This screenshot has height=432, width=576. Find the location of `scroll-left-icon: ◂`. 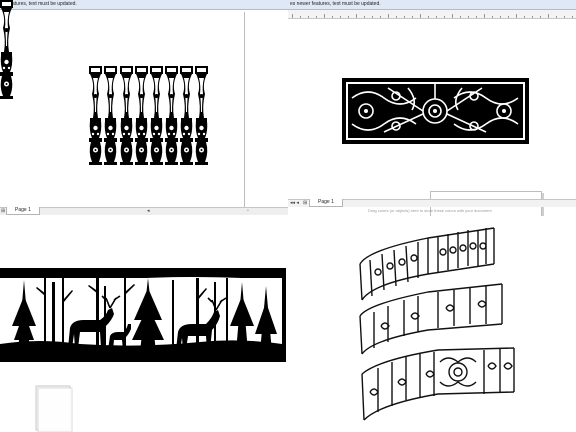

scroll-left-icon: ◂ is located at coordinates (148, 211).